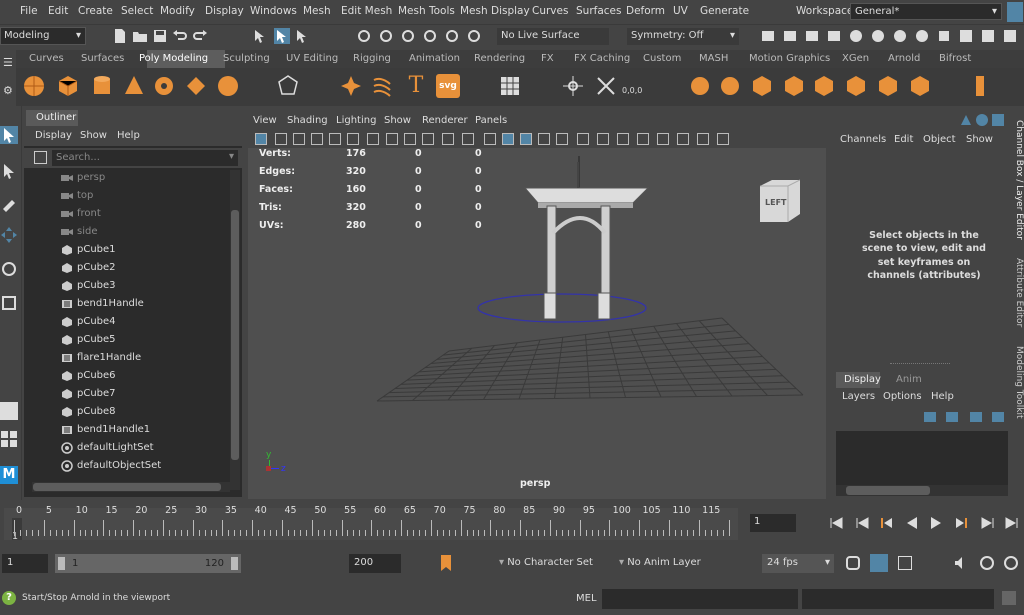  I want to click on snap-point-icon, so click(408, 36).